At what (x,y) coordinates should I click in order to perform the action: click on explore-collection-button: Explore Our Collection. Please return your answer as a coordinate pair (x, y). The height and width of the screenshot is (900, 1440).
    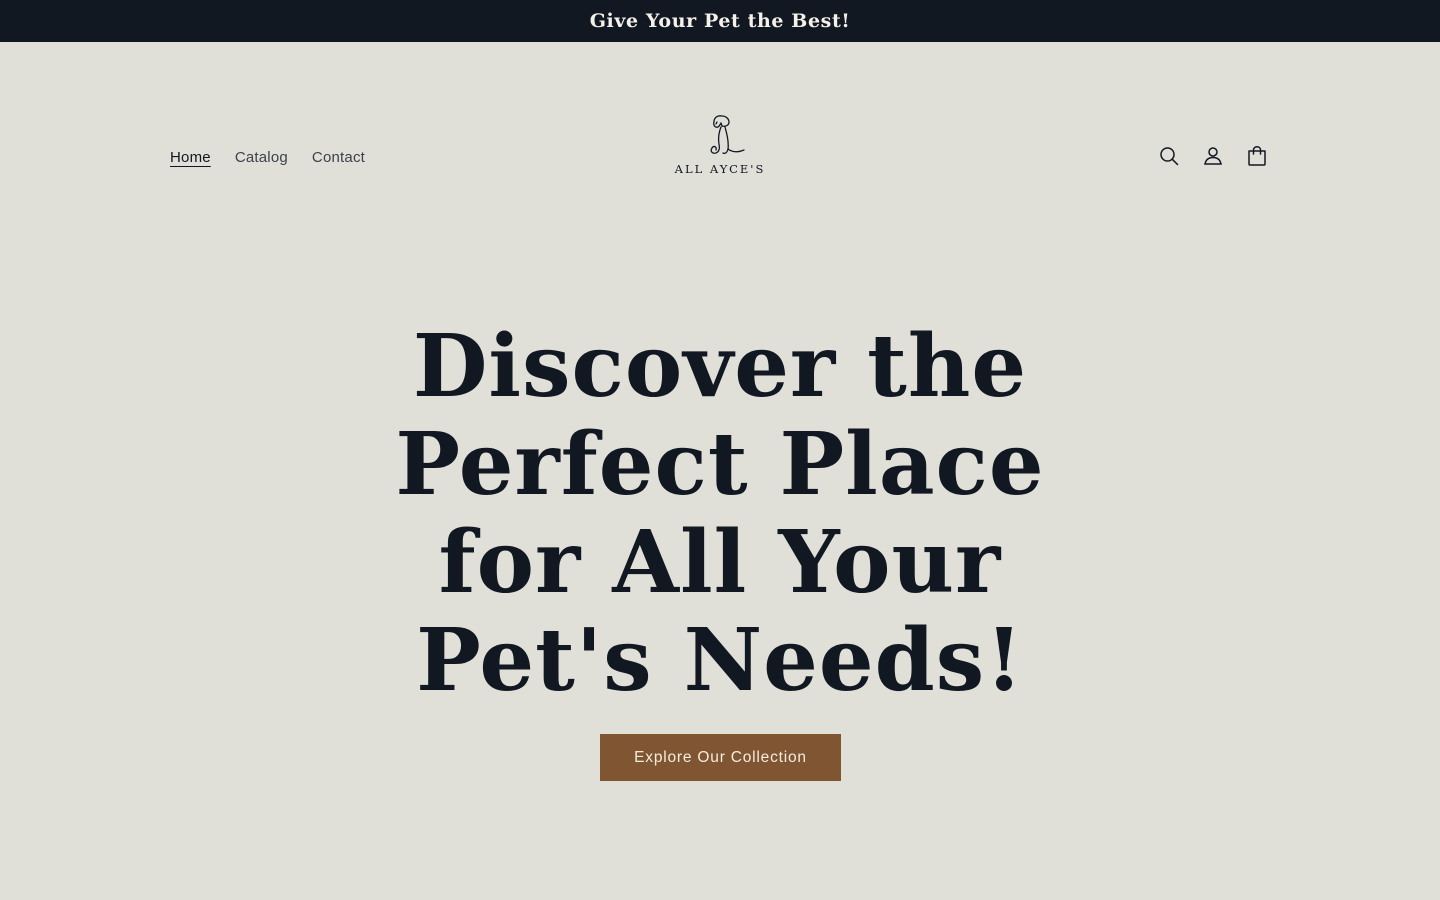
    Looking at the image, I should click on (720, 757).